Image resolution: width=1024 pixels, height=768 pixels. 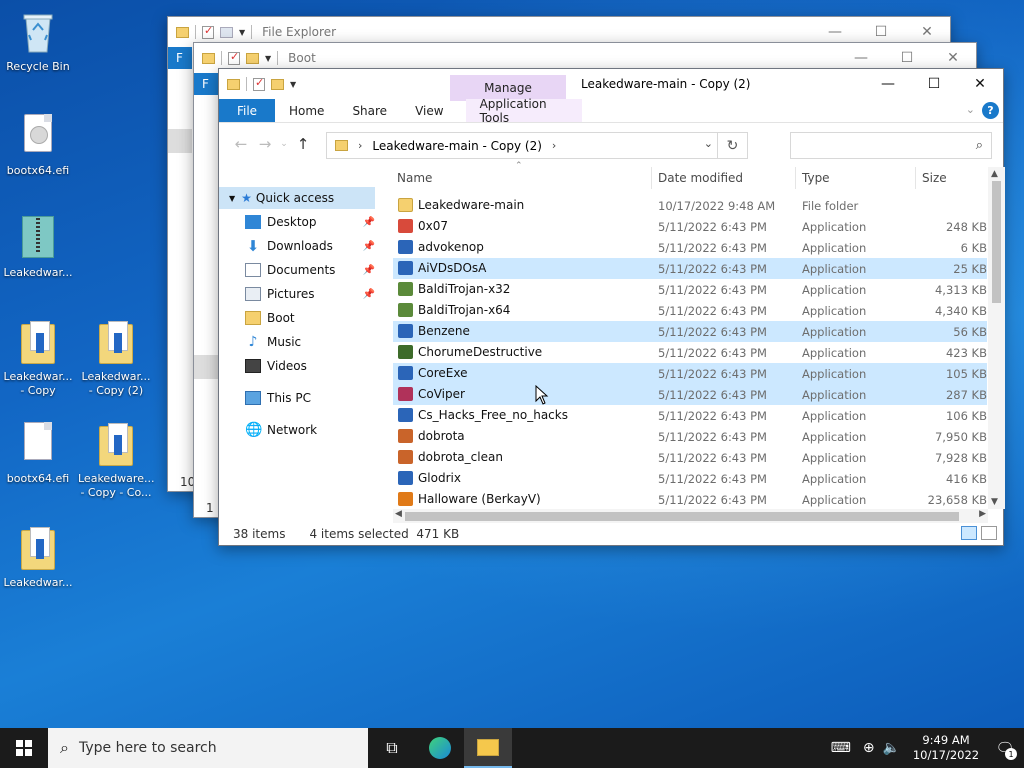 I want to click on tab-file: File, so click(x=247, y=110).